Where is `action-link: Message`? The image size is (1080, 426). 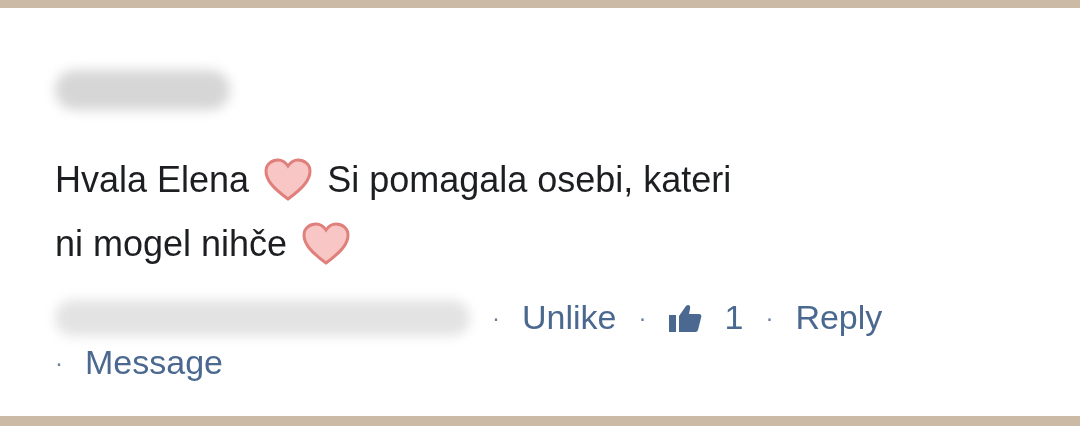 action-link: Message is located at coordinates (154, 362).